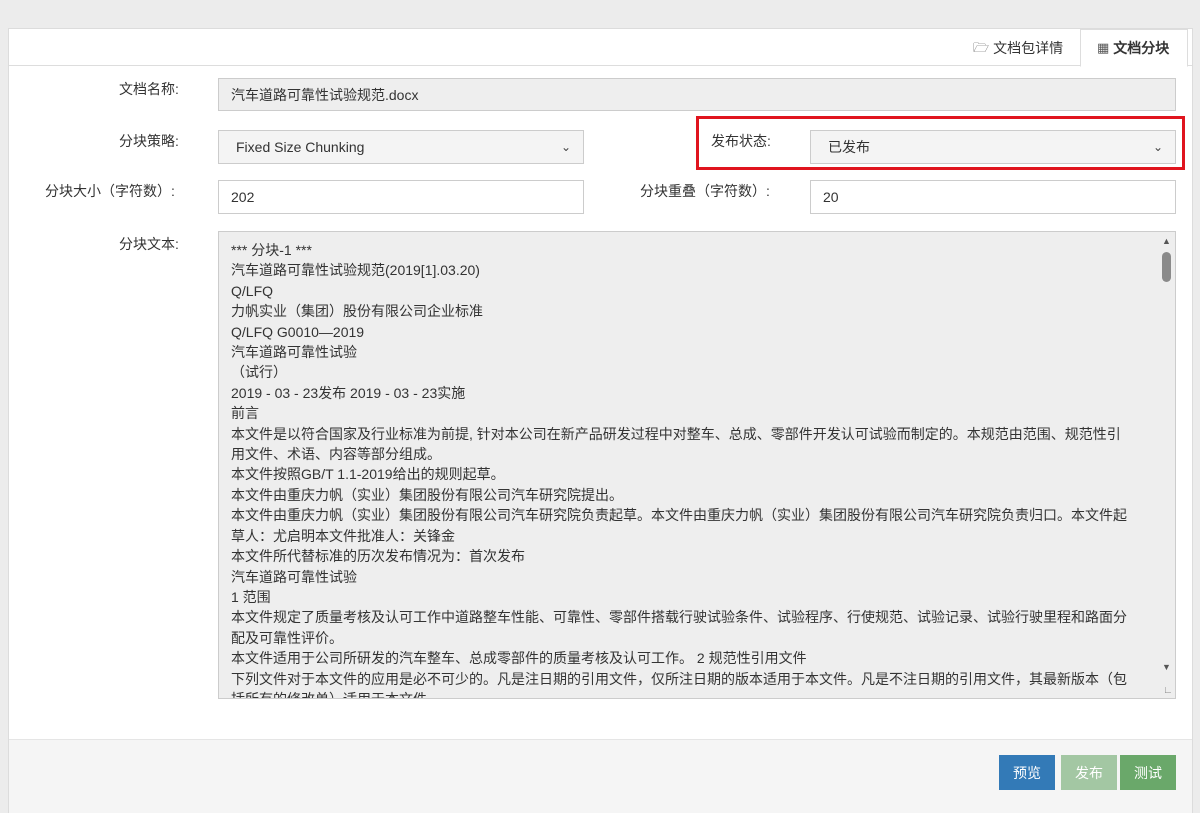  I want to click on resize-grip-icon: ∟, so click(1168, 691).